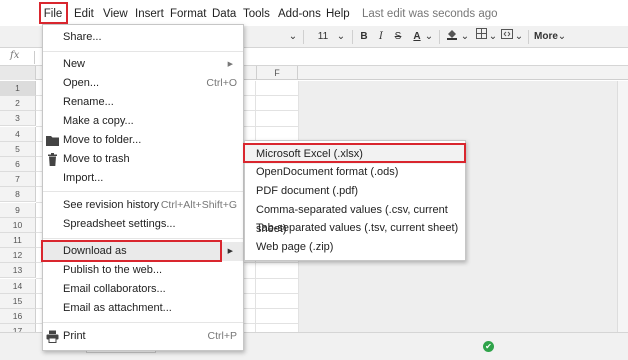 This screenshot has width=628, height=360. What do you see at coordinates (18, 119) in the screenshot?
I see `row-header: 3` at bounding box center [18, 119].